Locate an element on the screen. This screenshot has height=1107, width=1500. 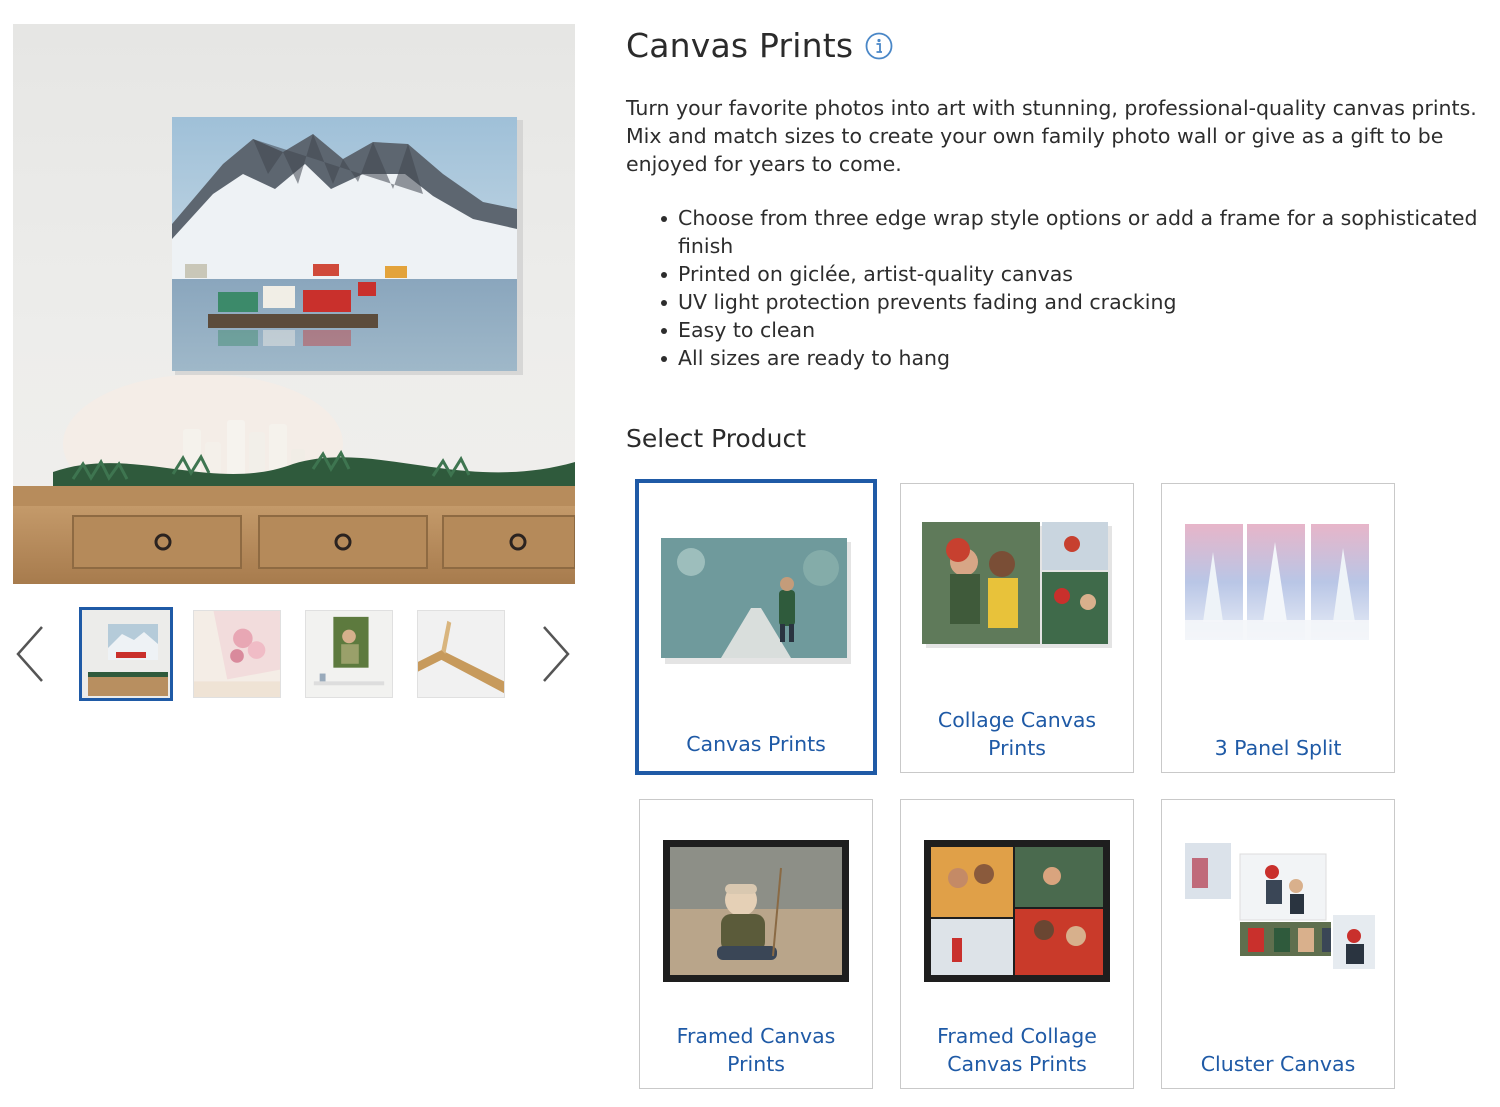
product-option-label: Collage Canvas Prints is located at coordinates (1017, 734).